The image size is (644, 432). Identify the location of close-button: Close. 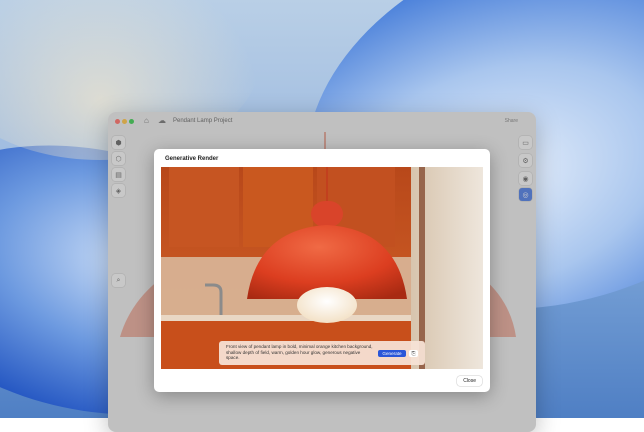
(469, 381).